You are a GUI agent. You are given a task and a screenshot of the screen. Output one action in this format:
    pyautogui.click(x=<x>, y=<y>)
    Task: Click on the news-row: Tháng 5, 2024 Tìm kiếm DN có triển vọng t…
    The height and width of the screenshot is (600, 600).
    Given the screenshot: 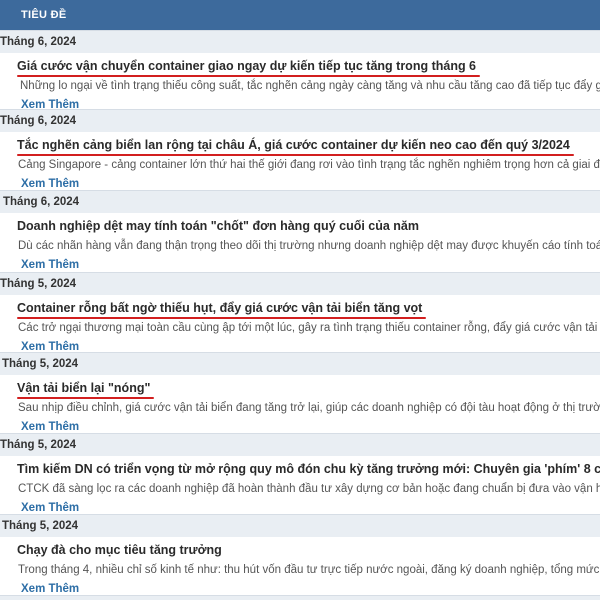 What is the action you would take?
    pyautogui.click(x=300, y=473)
    